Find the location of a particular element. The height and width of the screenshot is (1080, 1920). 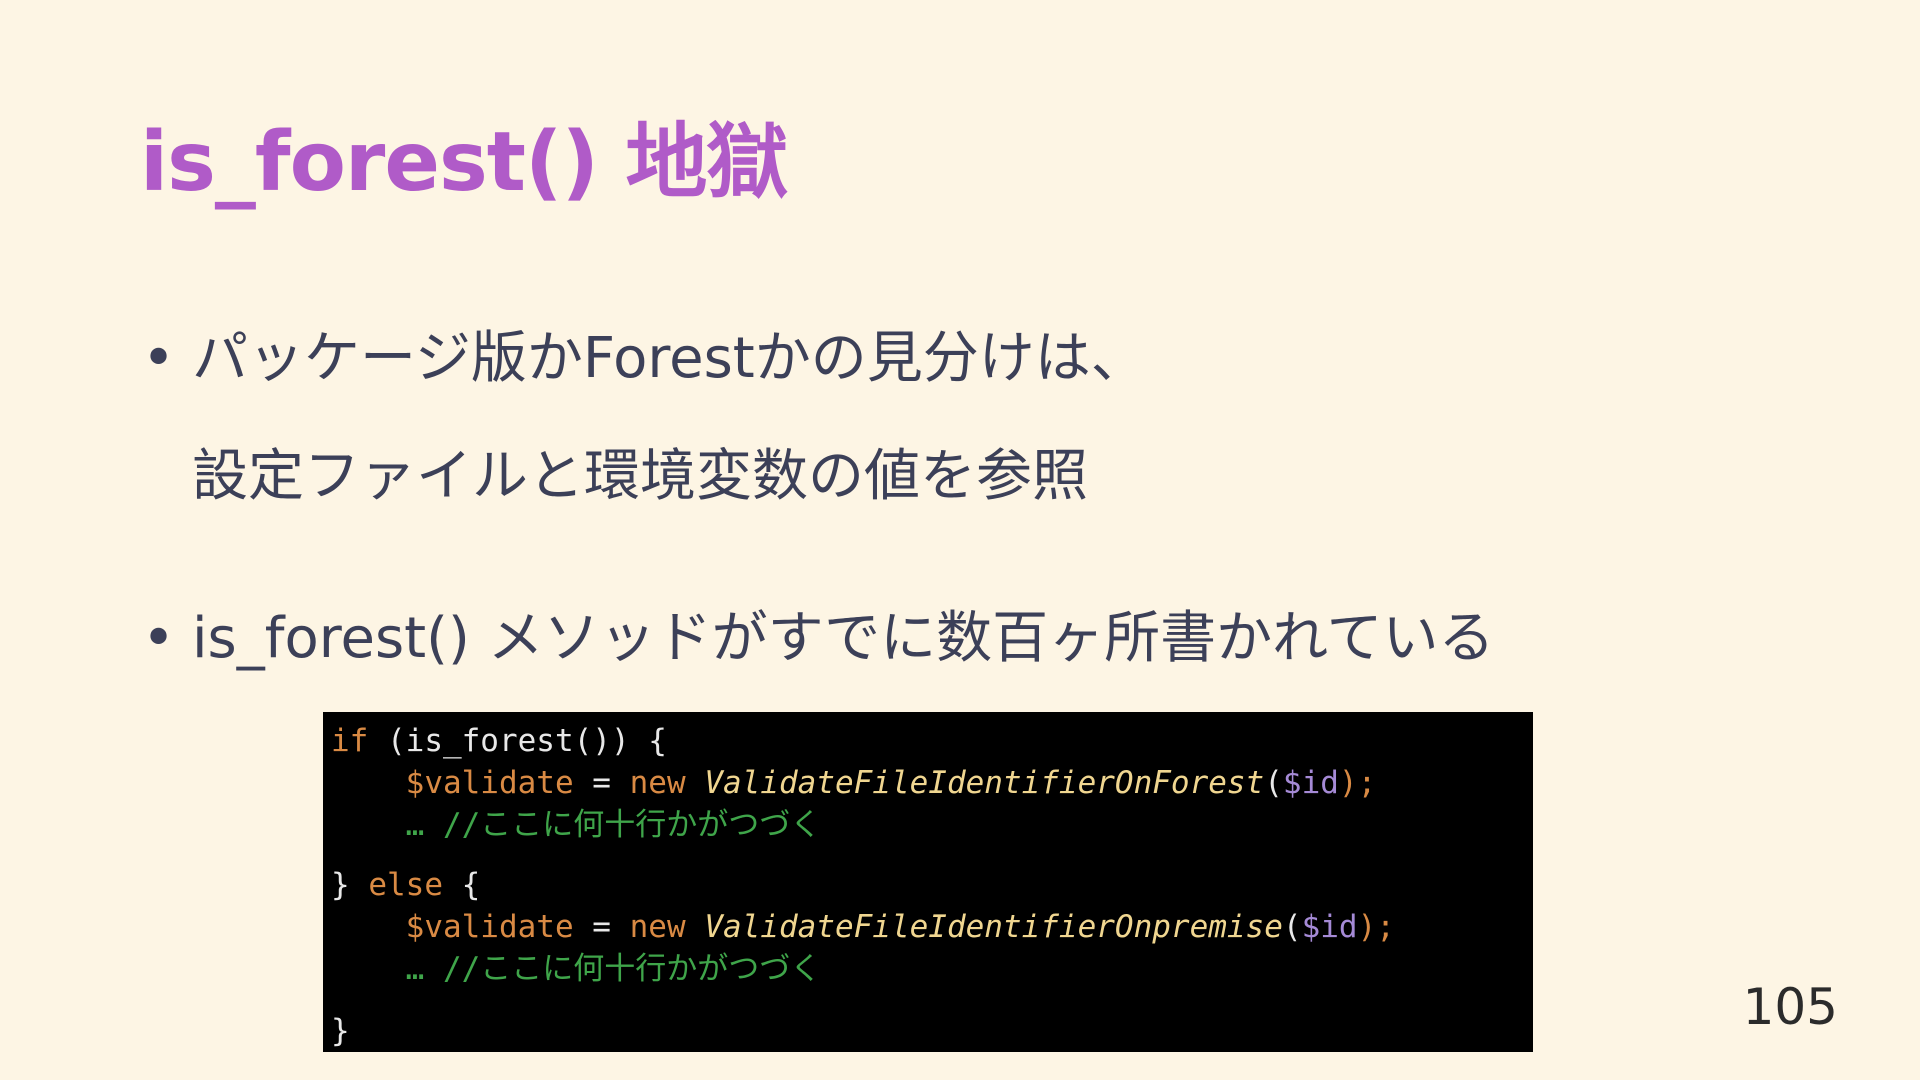

code-keyword: if is located at coordinates (350, 741).